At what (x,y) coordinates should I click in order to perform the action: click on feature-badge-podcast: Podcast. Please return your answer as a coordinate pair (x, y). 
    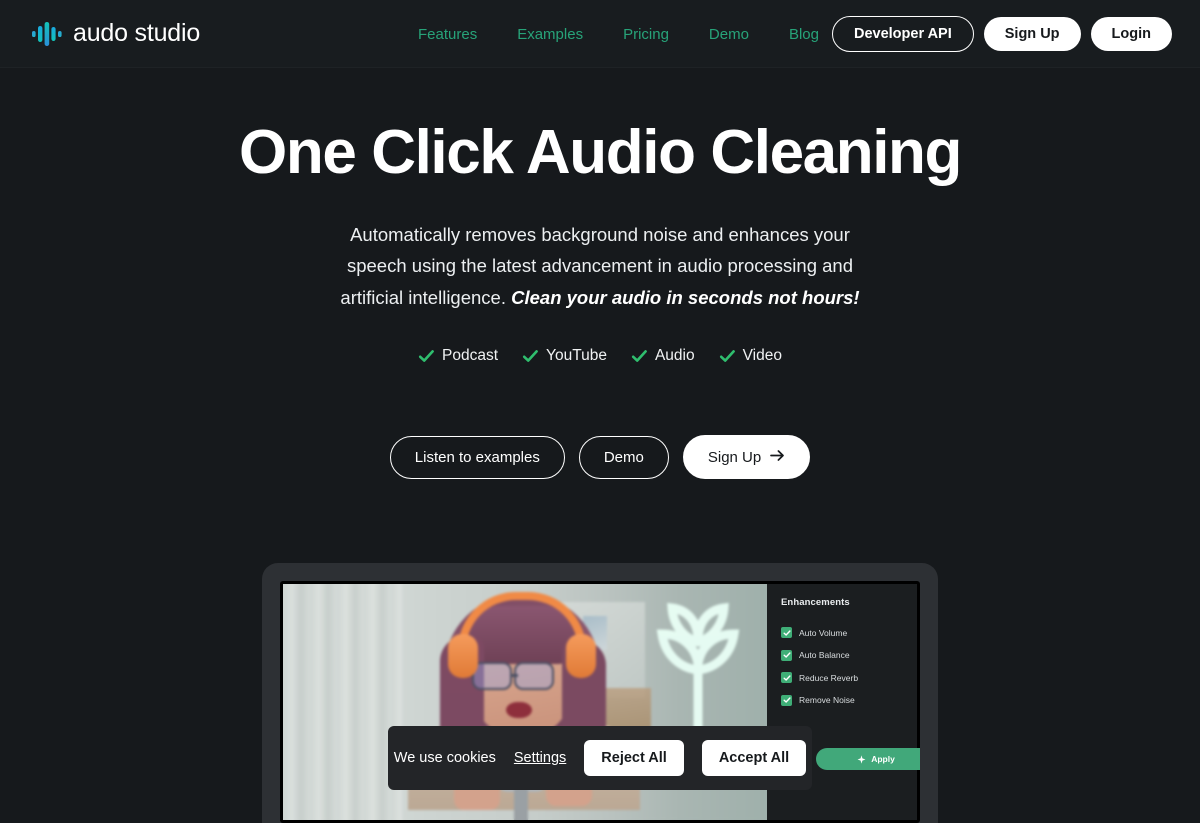
    Looking at the image, I should click on (458, 356).